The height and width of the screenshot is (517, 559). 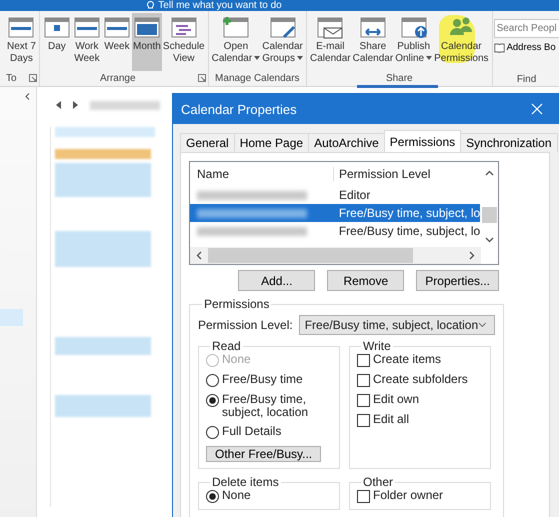 What do you see at coordinates (207, 142) in the screenshot?
I see `tab: General` at bounding box center [207, 142].